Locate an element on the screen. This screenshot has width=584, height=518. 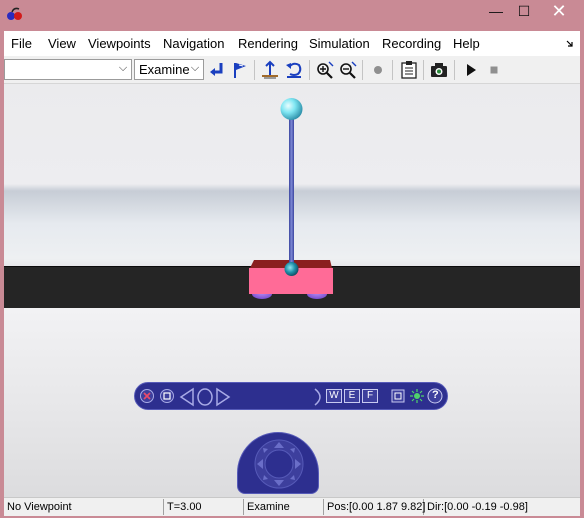
camera-icon is located at coordinates (439, 70).